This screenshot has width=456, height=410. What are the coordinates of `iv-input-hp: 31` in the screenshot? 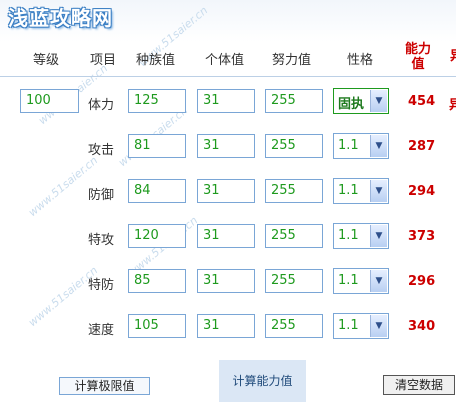 It's located at (226, 101).